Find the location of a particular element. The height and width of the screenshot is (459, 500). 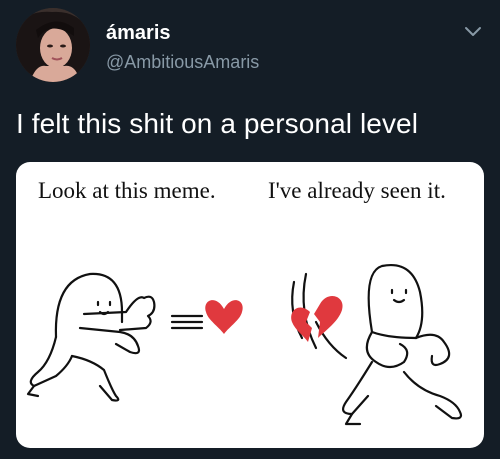

heart-icon is located at coordinates (224, 317).